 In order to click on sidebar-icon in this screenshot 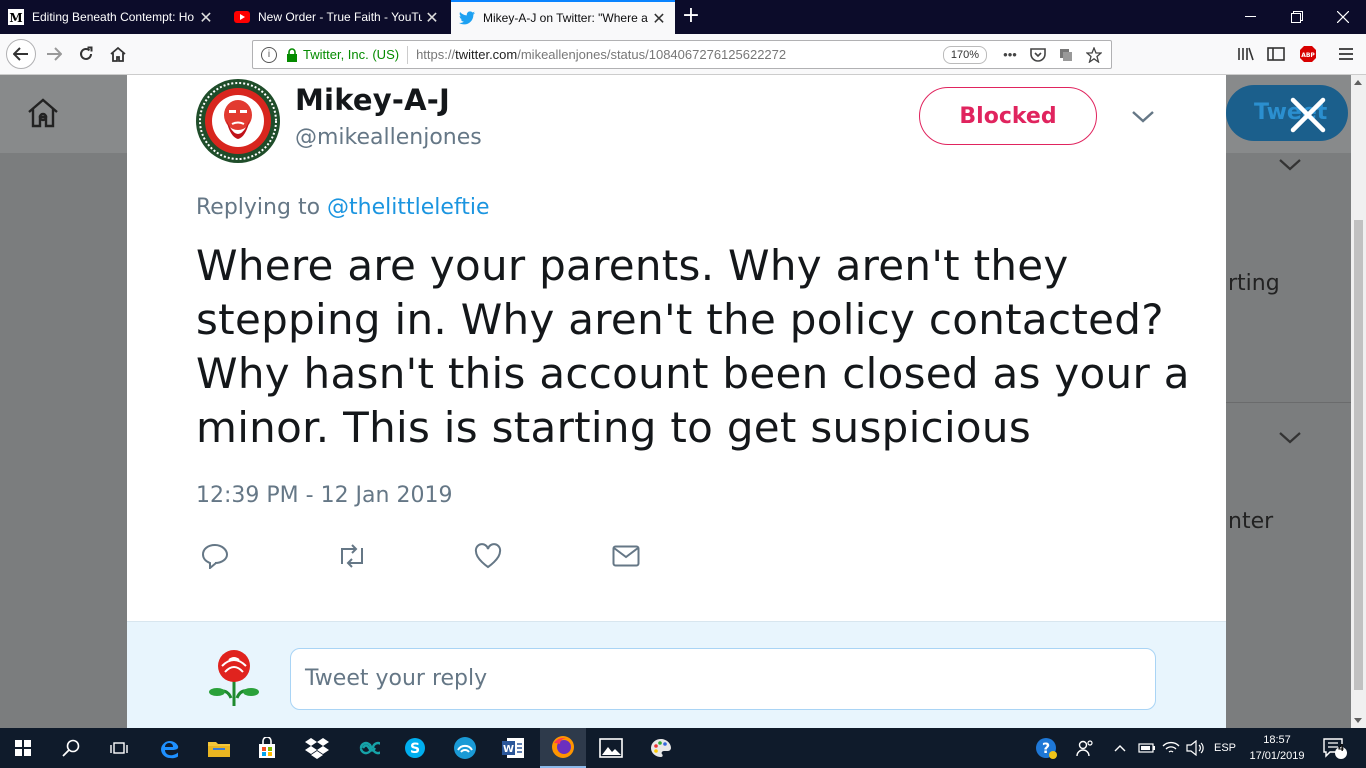, I will do `click(1276, 54)`.